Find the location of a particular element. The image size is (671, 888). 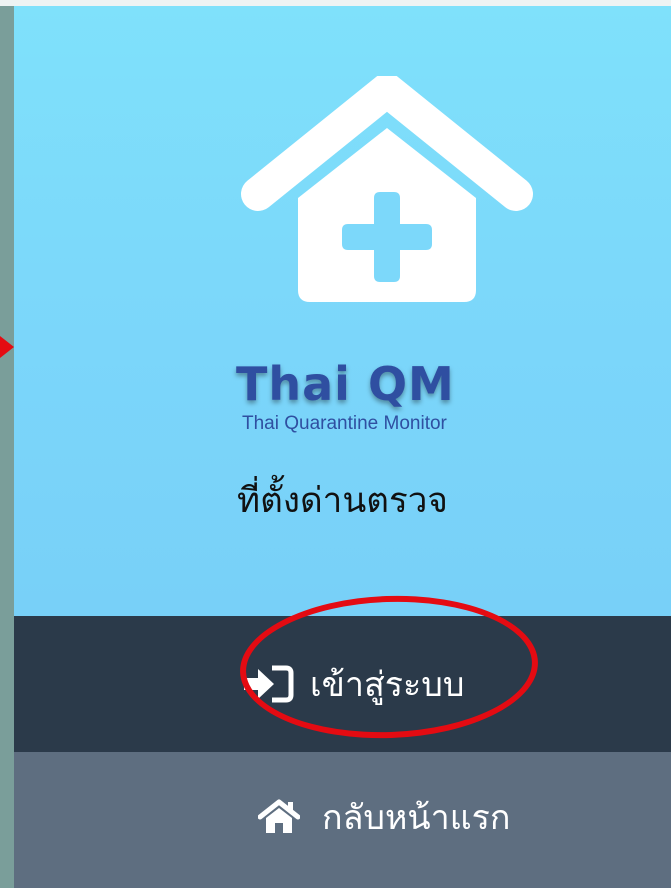

annotation-arrow-tip is located at coordinates (7, 347).